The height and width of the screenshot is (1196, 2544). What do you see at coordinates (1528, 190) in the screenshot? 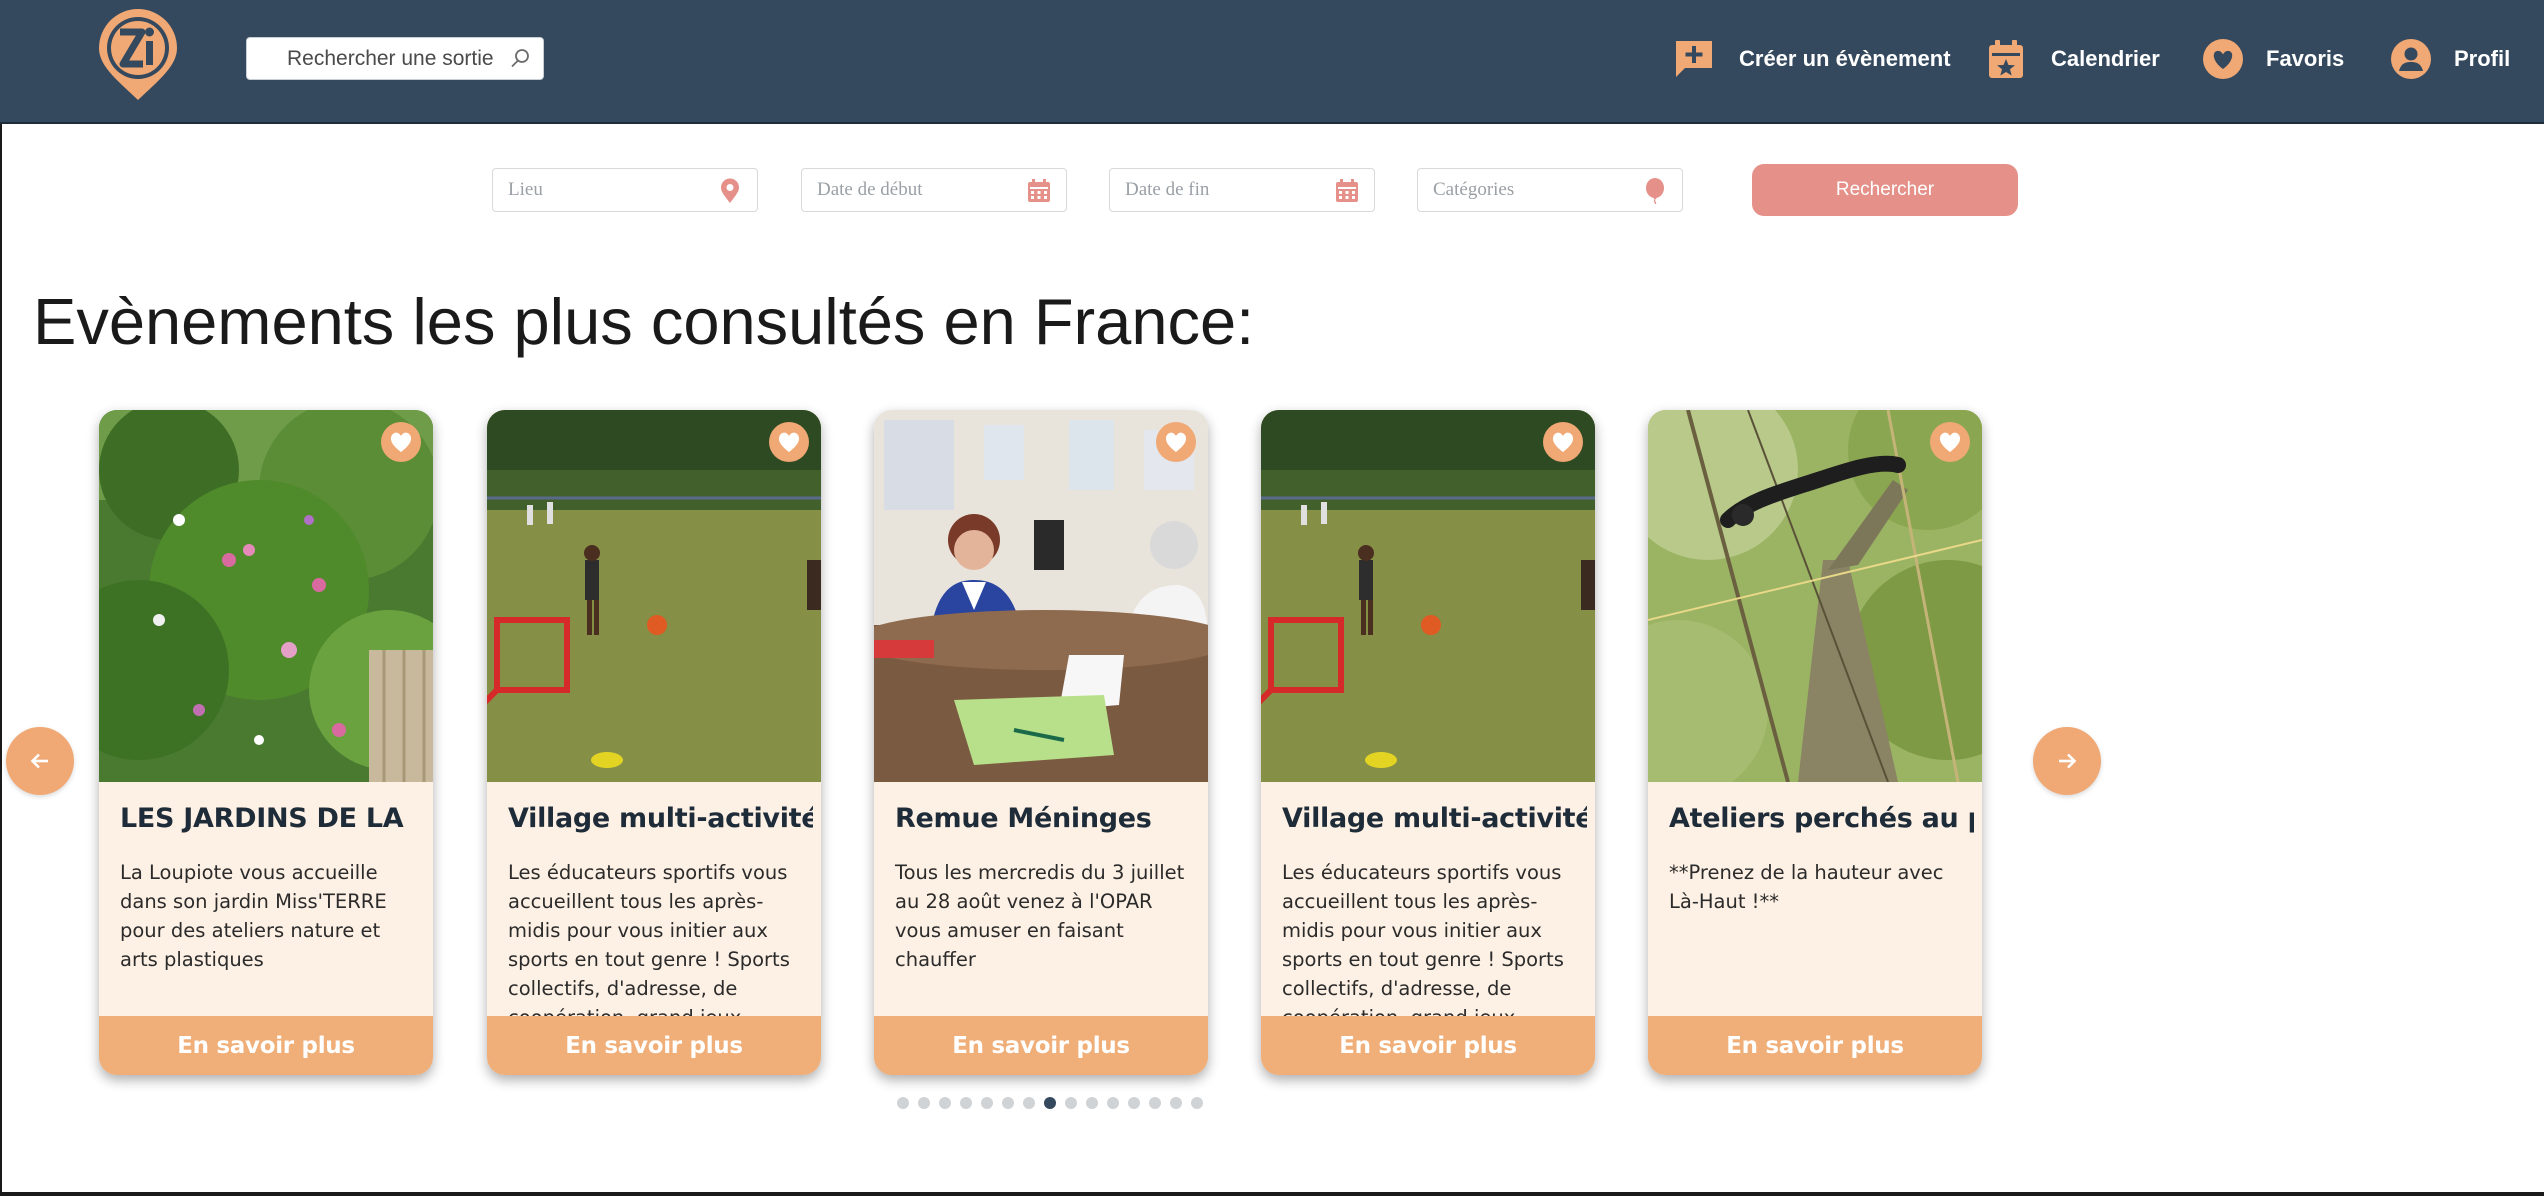
I see `categories-input` at bounding box center [1528, 190].